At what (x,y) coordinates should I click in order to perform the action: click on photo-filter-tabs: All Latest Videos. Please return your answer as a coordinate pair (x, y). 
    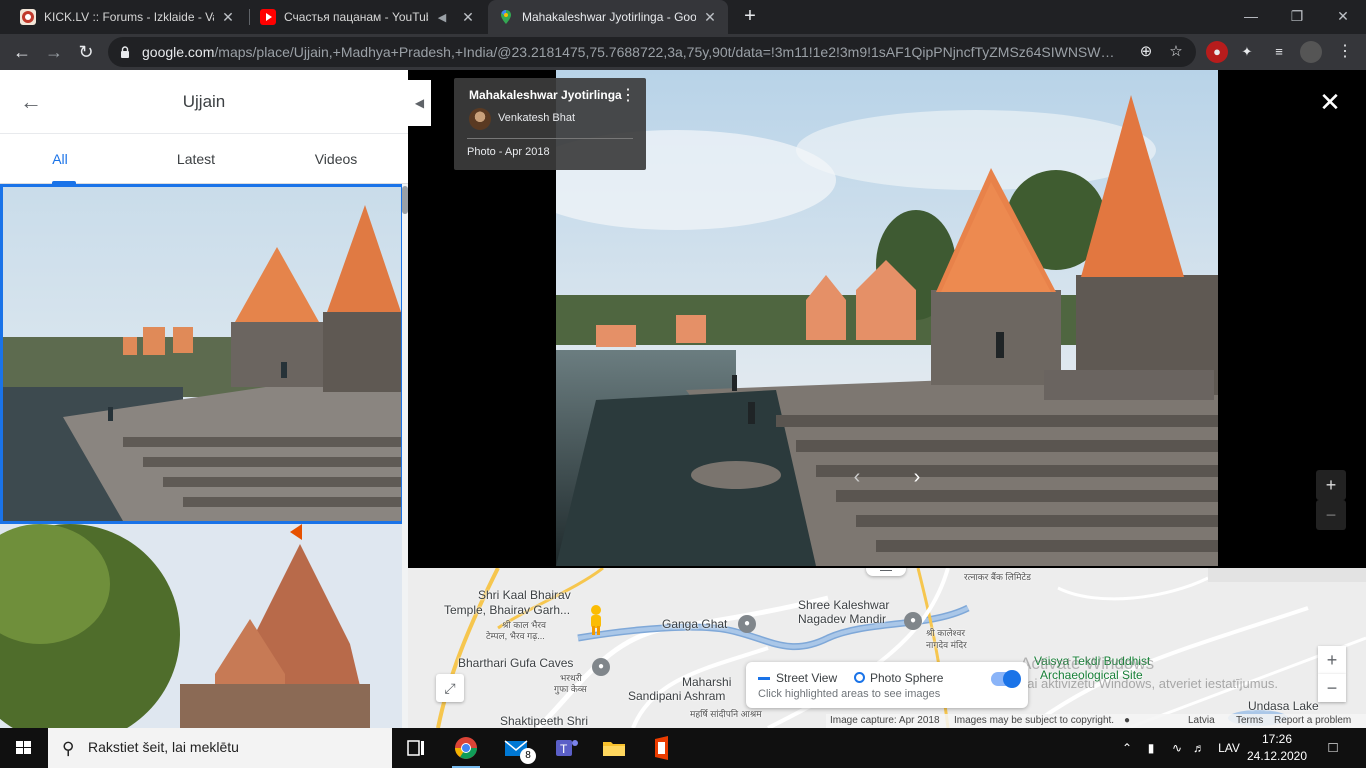
    Looking at the image, I should click on (204, 159).